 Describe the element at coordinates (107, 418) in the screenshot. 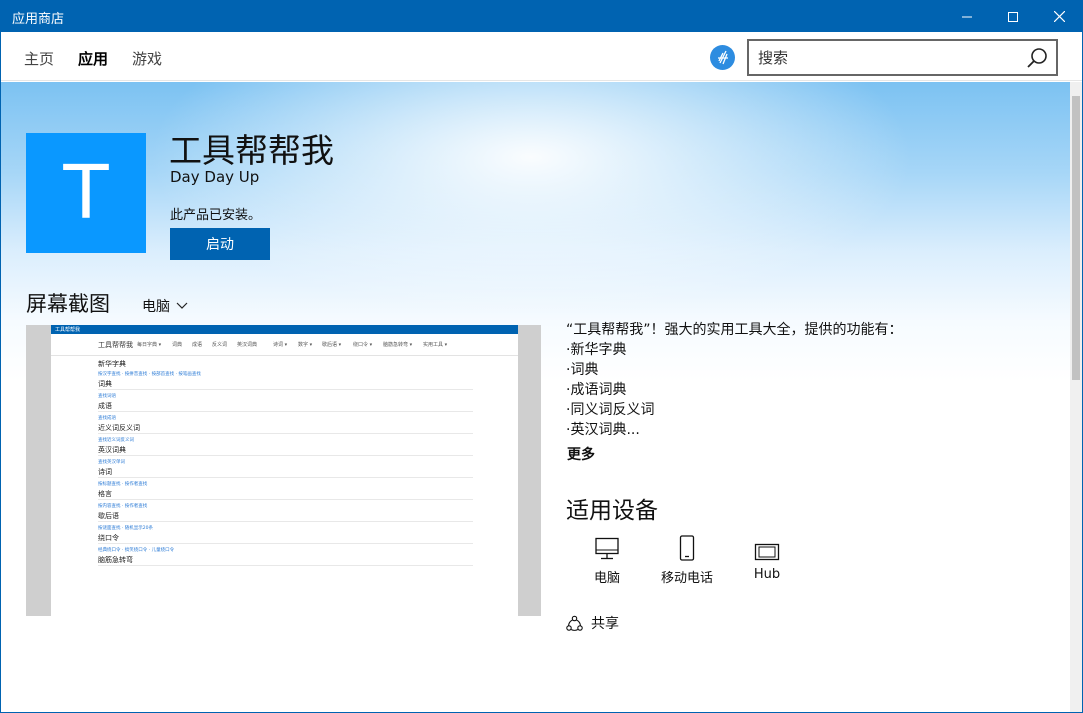

I see `thumbnail-links: 查找成语` at that location.